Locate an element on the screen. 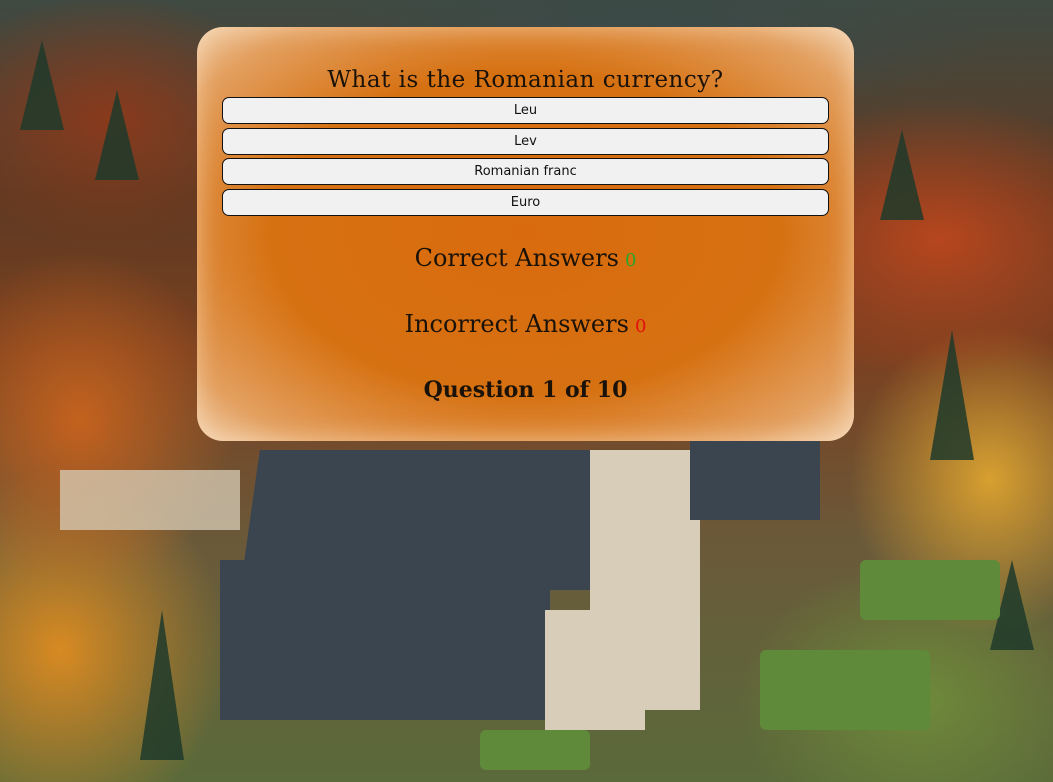 The height and width of the screenshot is (782, 1053). answer-button: Romanian franc is located at coordinates (525, 171).